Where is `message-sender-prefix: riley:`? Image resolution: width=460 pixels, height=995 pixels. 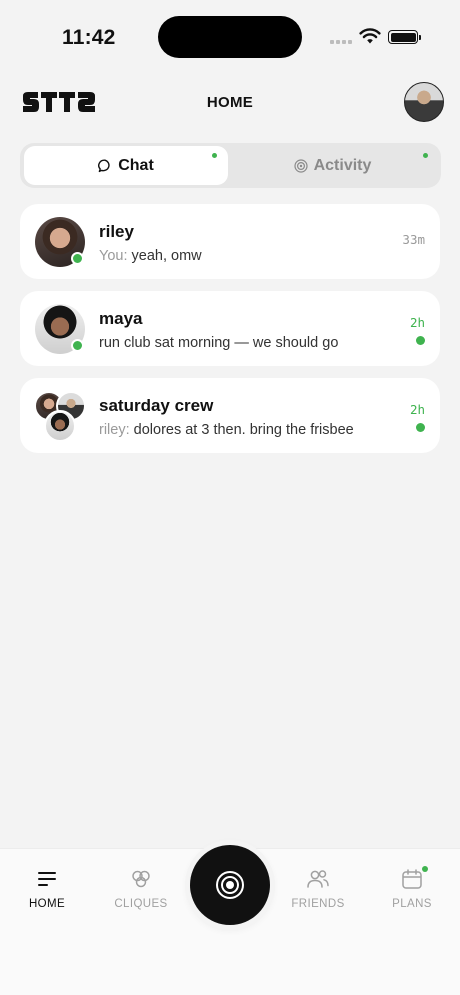 message-sender-prefix: riley: is located at coordinates (114, 430).